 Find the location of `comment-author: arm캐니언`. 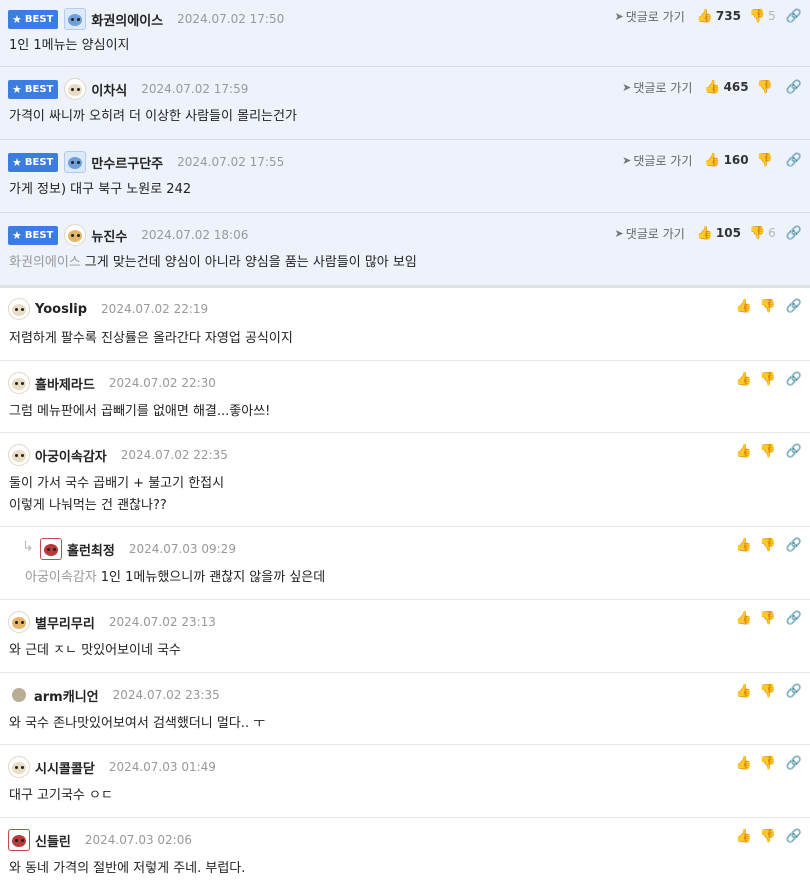

comment-author: arm캐니언 is located at coordinates (66, 695).